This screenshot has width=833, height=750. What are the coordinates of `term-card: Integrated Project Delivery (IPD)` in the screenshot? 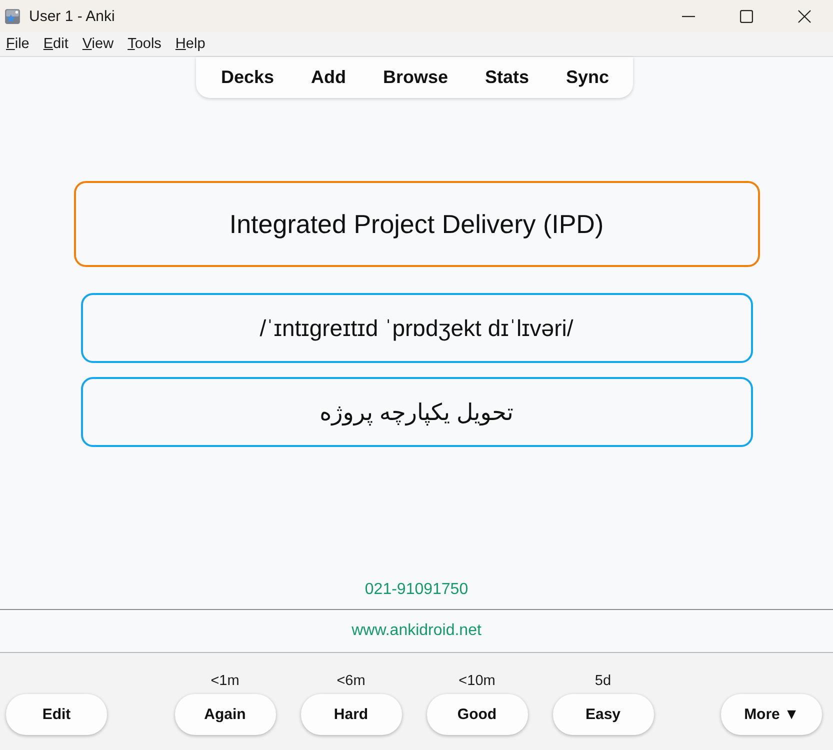 It's located at (417, 224).